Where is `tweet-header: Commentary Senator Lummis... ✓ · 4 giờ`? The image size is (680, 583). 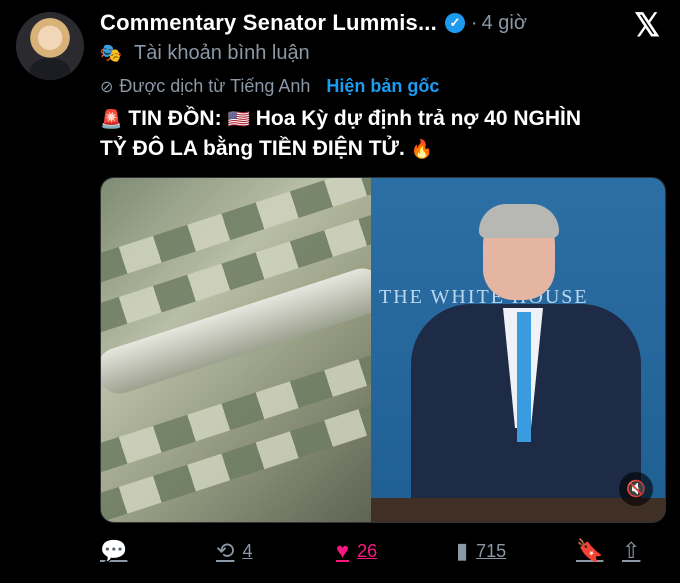 tweet-header: Commentary Senator Lummis... ✓ · 4 giờ is located at coordinates (390, 23).